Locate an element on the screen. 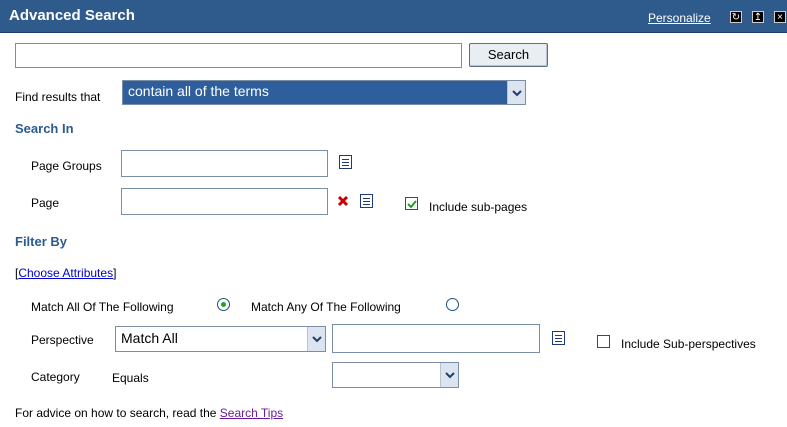  search-input is located at coordinates (238, 55).